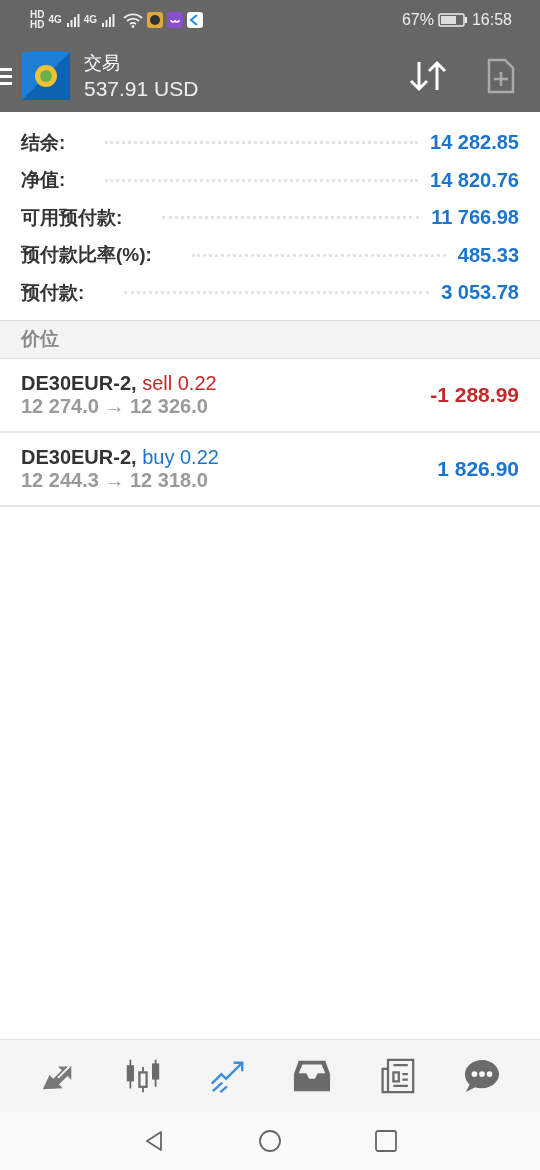 The image size is (540, 1170). What do you see at coordinates (488, 255) in the screenshot?
I see `summary-value: 485.33` at bounding box center [488, 255].